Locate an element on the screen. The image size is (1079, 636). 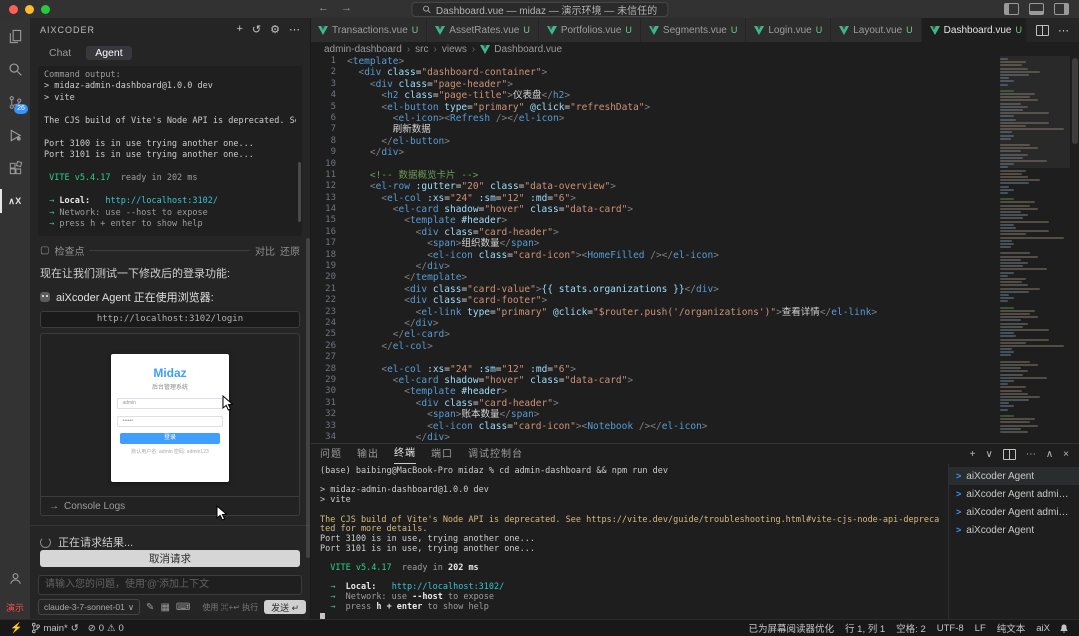
minimap is located at coordinates (1035, 250).